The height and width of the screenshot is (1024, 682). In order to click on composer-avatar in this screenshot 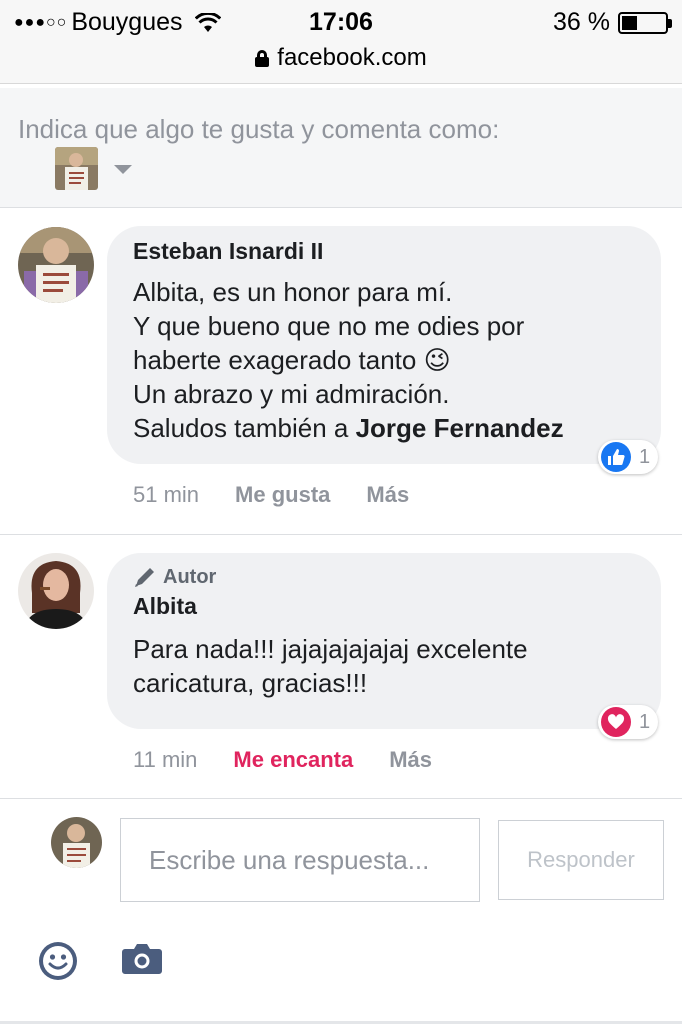, I will do `click(76, 842)`.